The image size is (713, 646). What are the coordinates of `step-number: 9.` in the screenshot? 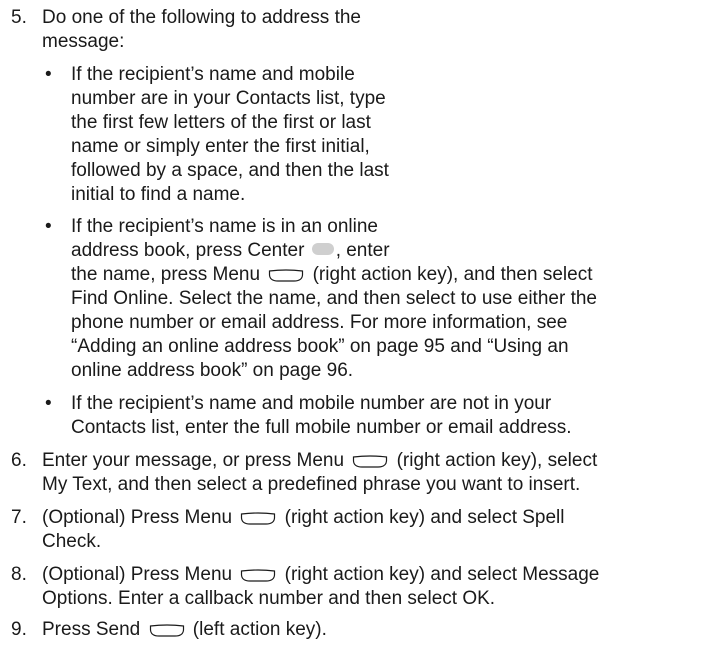 It's located at (19, 629).